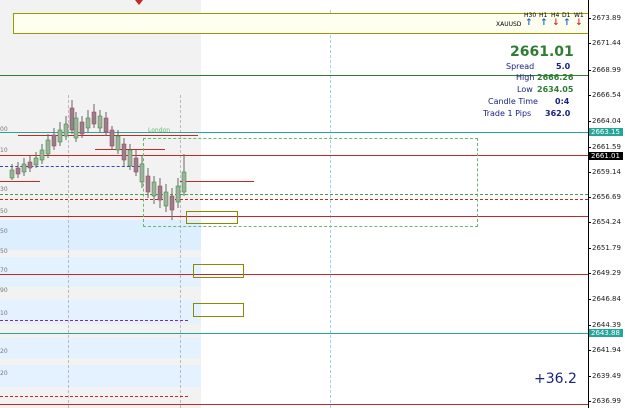 Image resolution: width=625 pixels, height=408 pixels. What do you see at coordinates (606, 248) in the screenshot?
I see `price-tick-label: 2651.79` at bounding box center [606, 248].